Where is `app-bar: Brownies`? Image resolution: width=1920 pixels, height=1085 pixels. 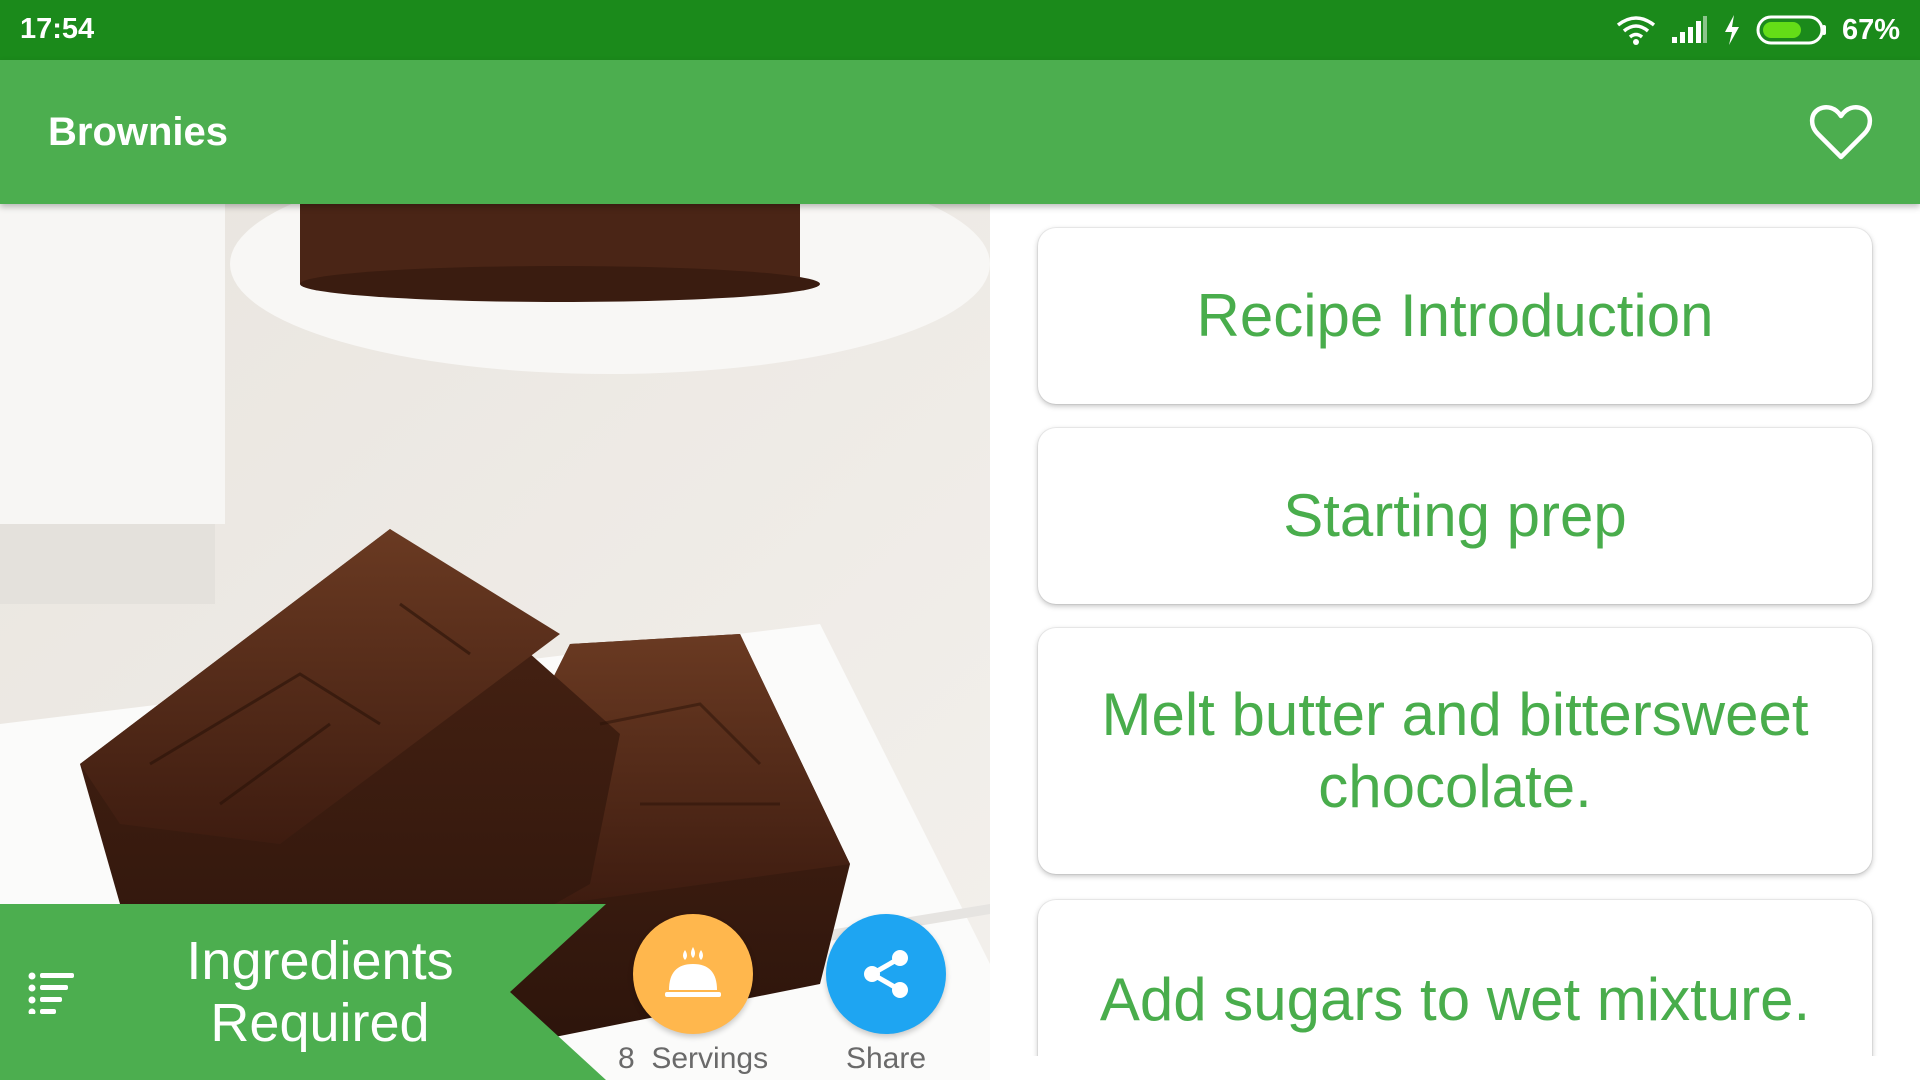 app-bar: Brownies is located at coordinates (960, 132).